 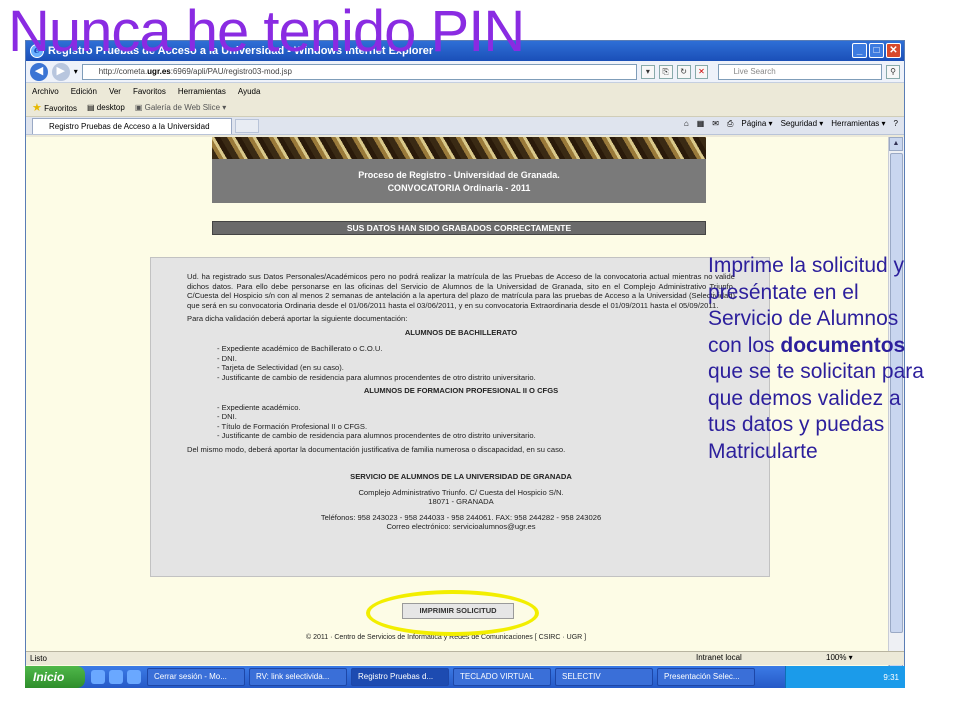 I want to click on new-tab-button, so click(x=247, y=125).